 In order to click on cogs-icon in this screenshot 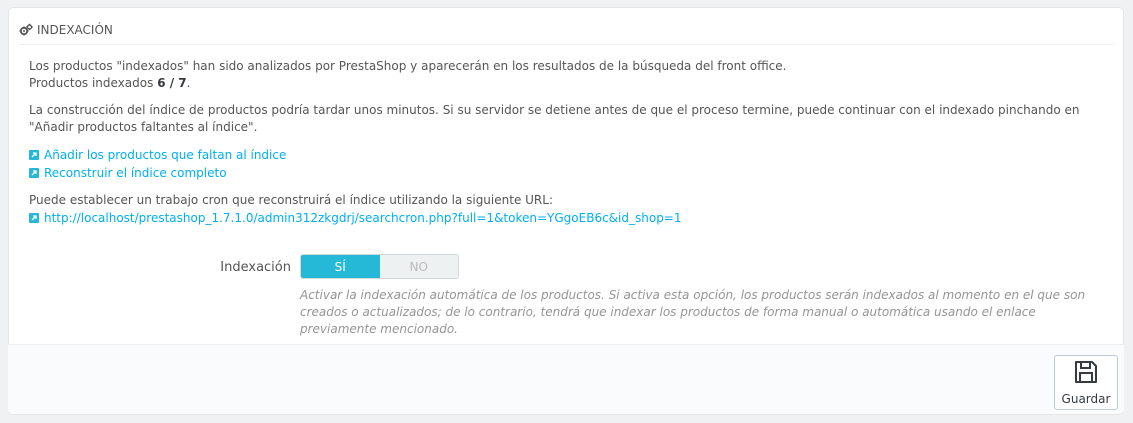, I will do `click(26, 30)`.